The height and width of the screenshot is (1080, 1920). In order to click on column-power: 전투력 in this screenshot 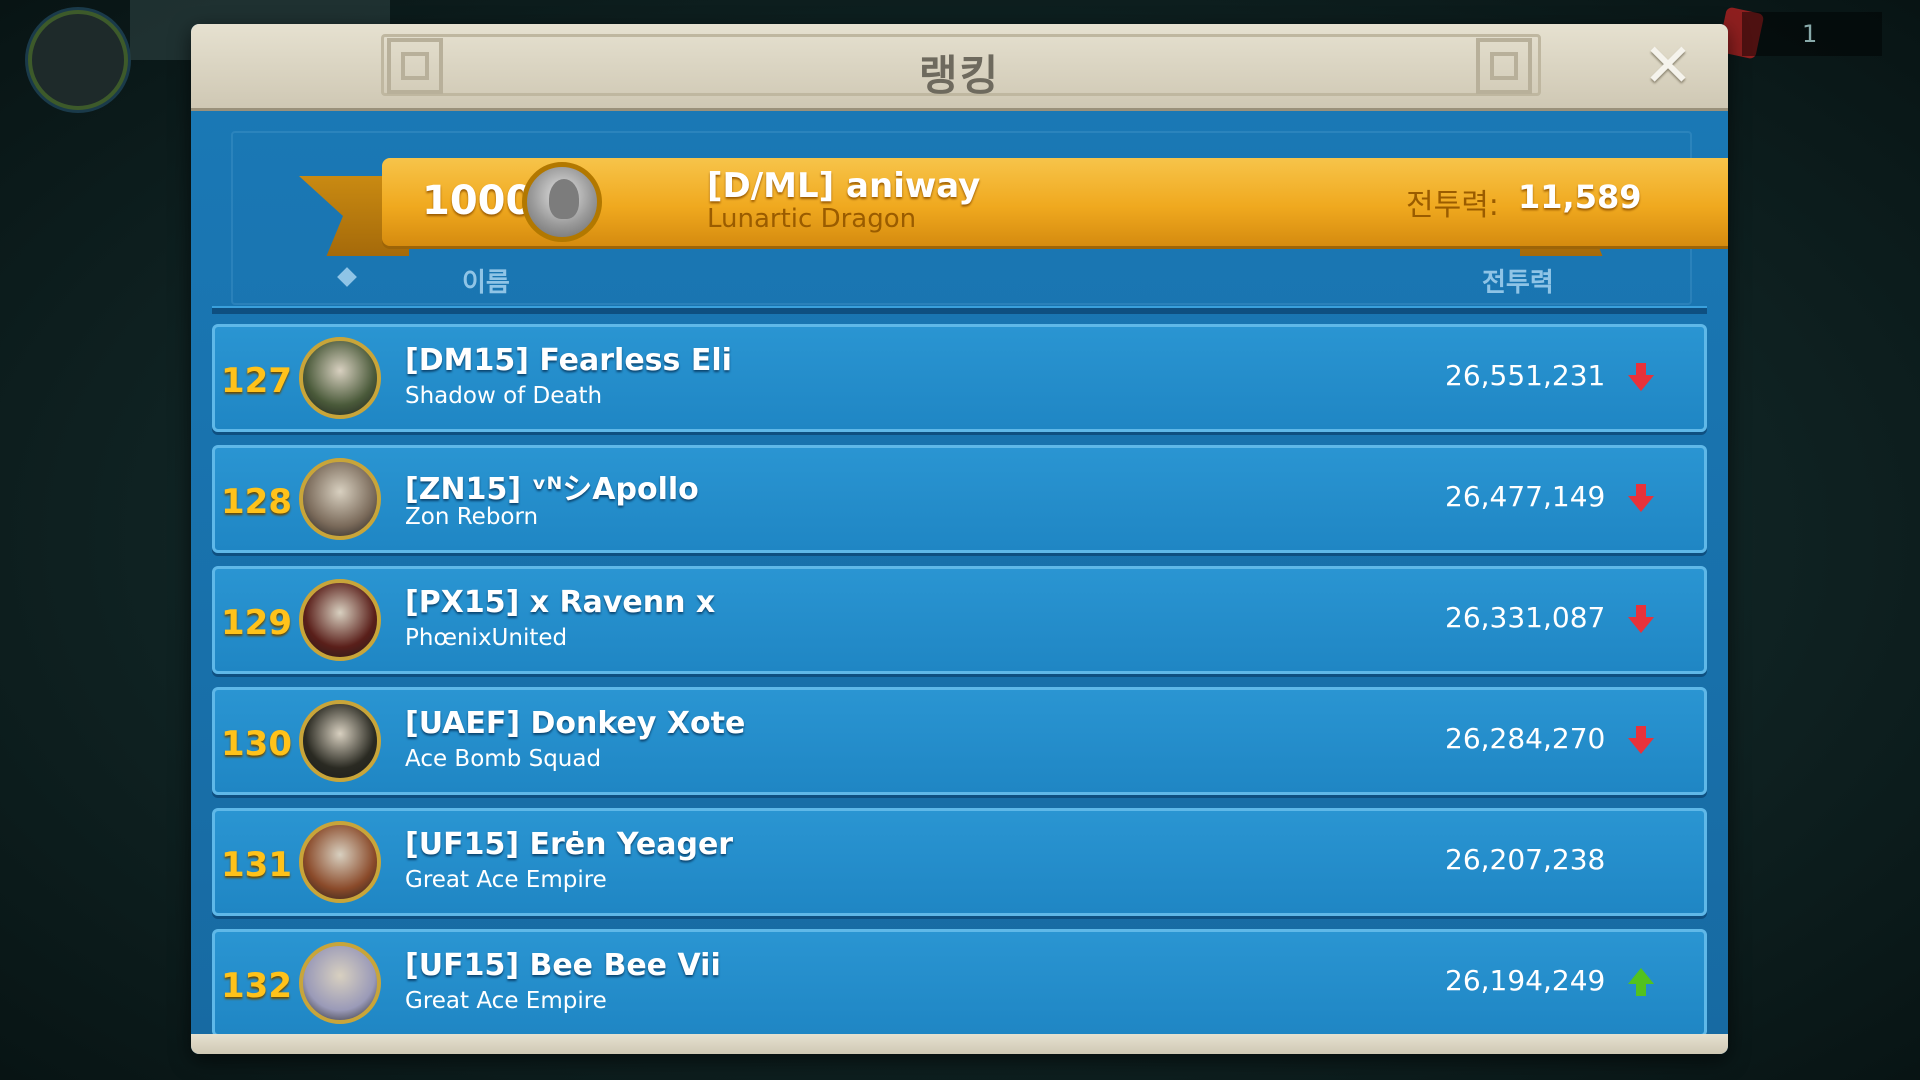, I will do `click(1518, 283)`.